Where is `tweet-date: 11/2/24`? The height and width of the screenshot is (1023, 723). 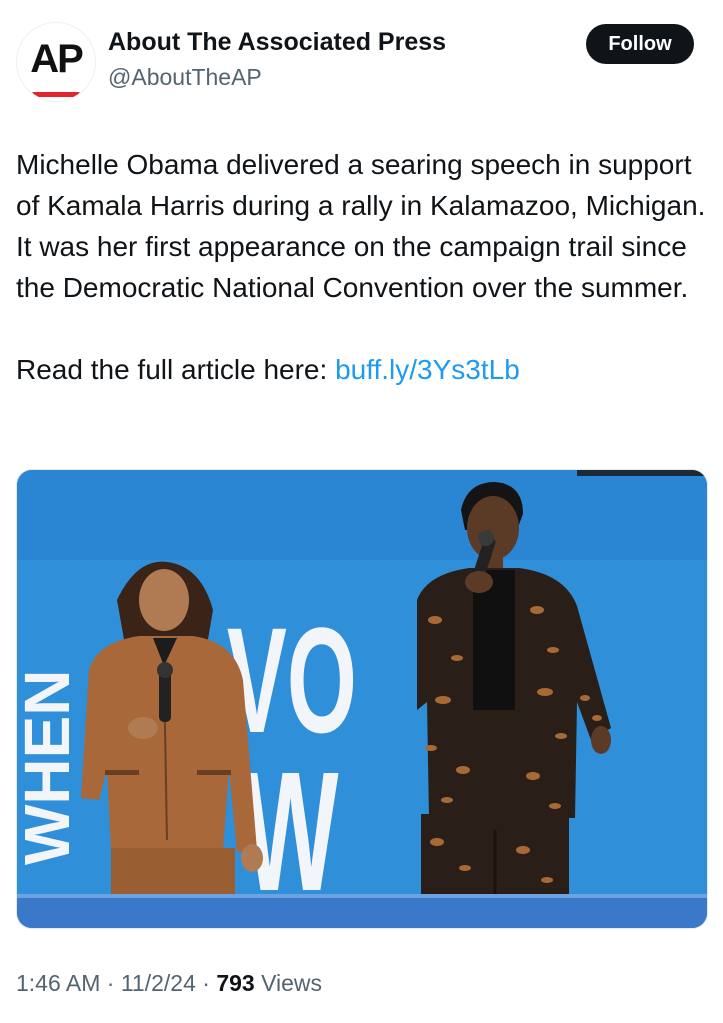 tweet-date: 11/2/24 is located at coordinates (158, 983).